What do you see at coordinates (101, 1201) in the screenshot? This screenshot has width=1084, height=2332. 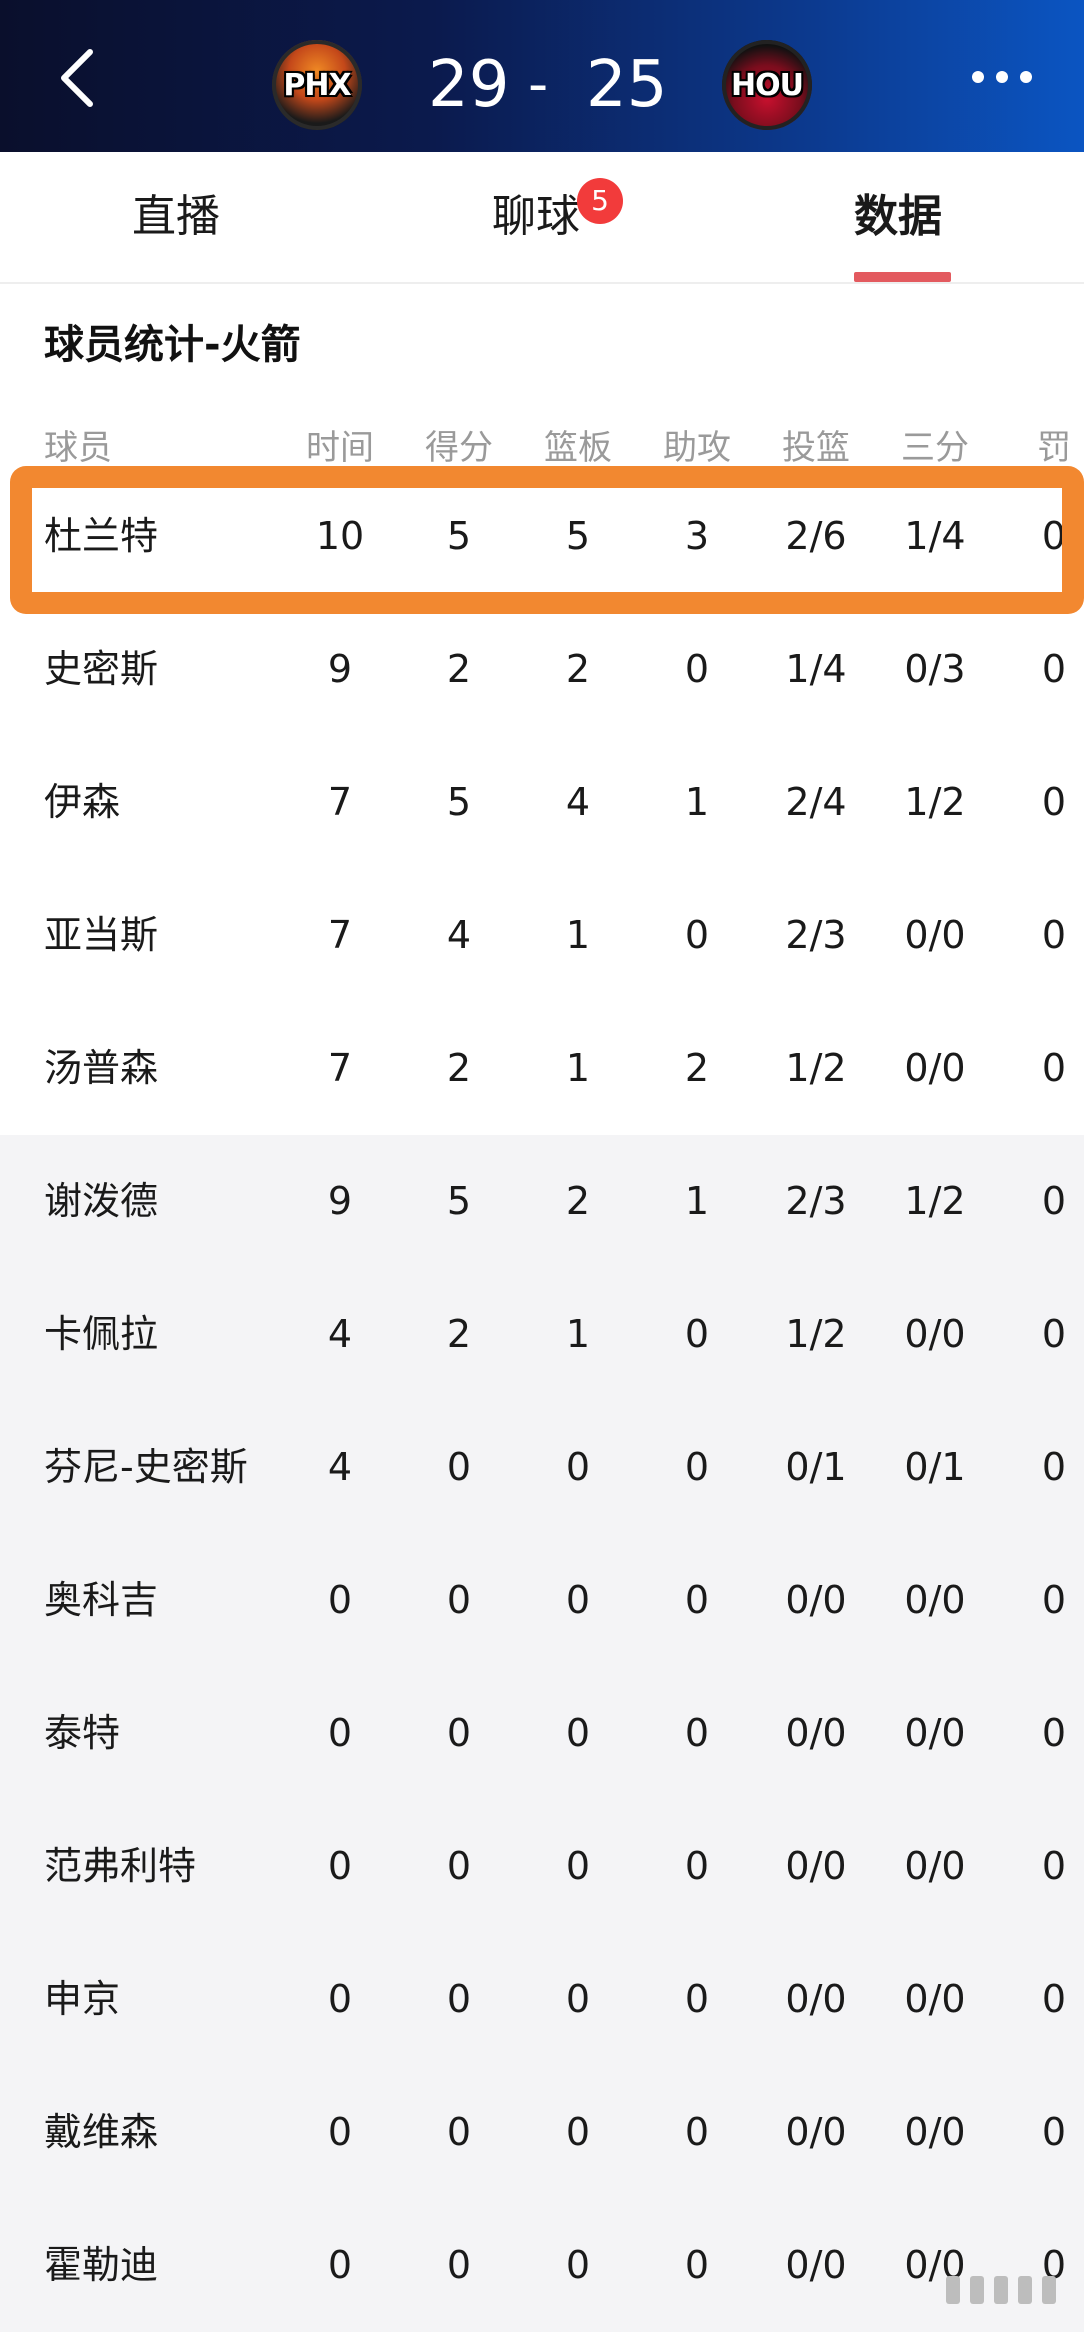 I see `player-name: 谢泼德` at bounding box center [101, 1201].